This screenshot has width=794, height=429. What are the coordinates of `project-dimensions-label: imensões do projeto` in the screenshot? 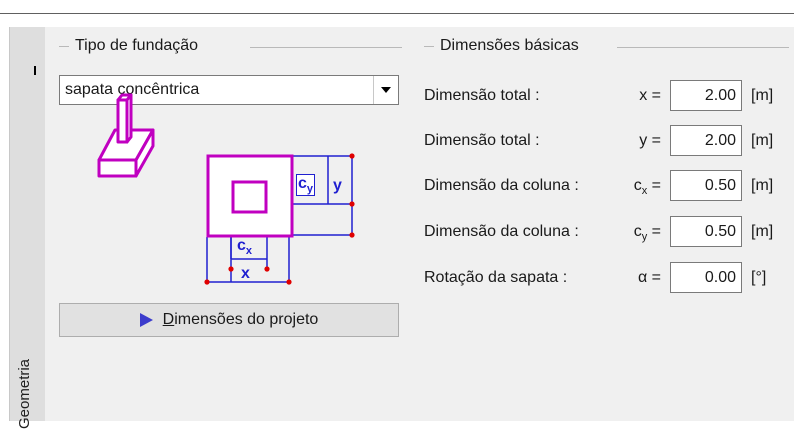 It's located at (246, 319).